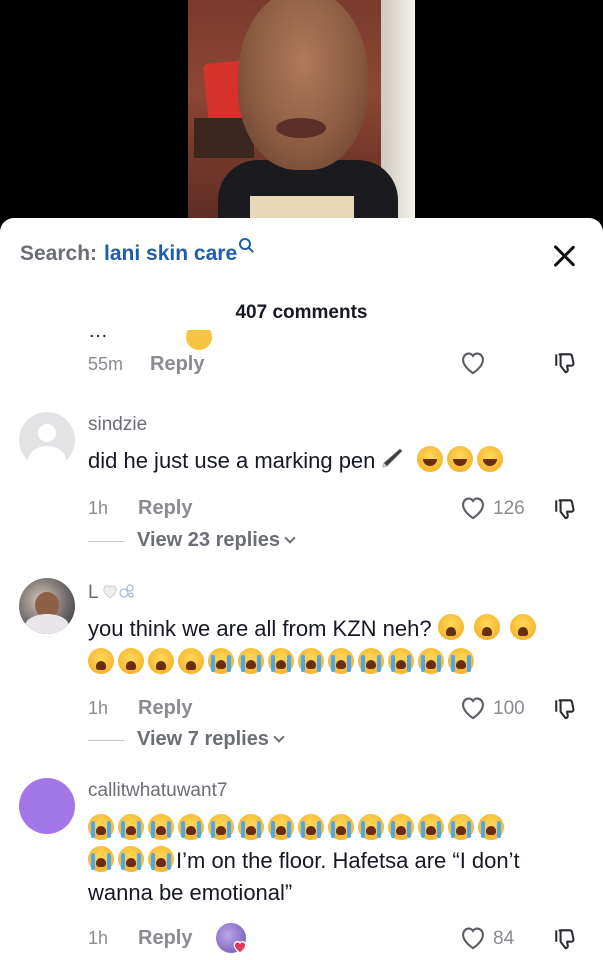  I want to click on close-icon, so click(564, 256).